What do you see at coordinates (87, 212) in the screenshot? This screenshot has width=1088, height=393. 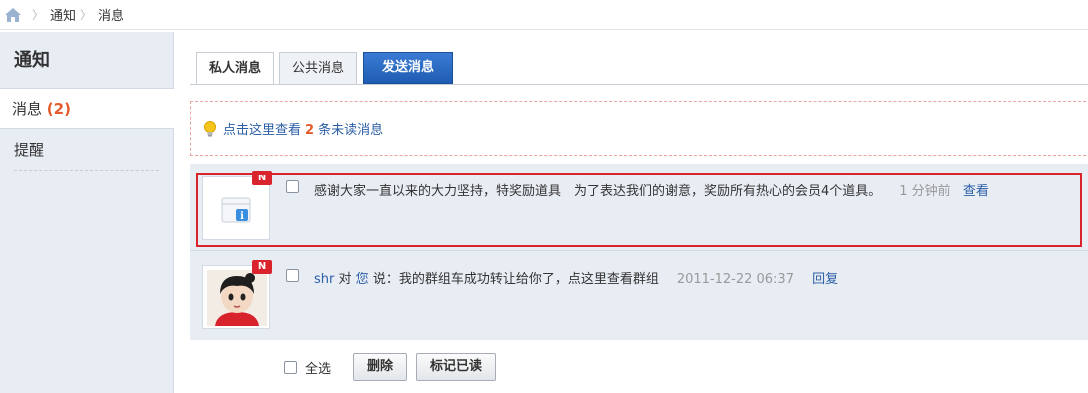 I see `sidebar: 通知 消息 (2) 提醒` at bounding box center [87, 212].